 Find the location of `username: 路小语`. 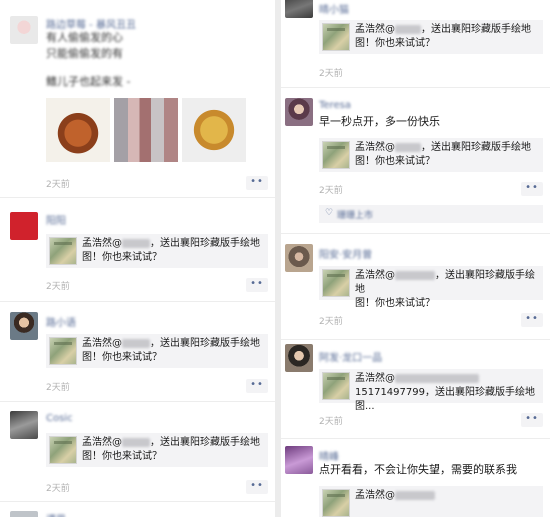

username: 路小语 is located at coordinates (61, 321).